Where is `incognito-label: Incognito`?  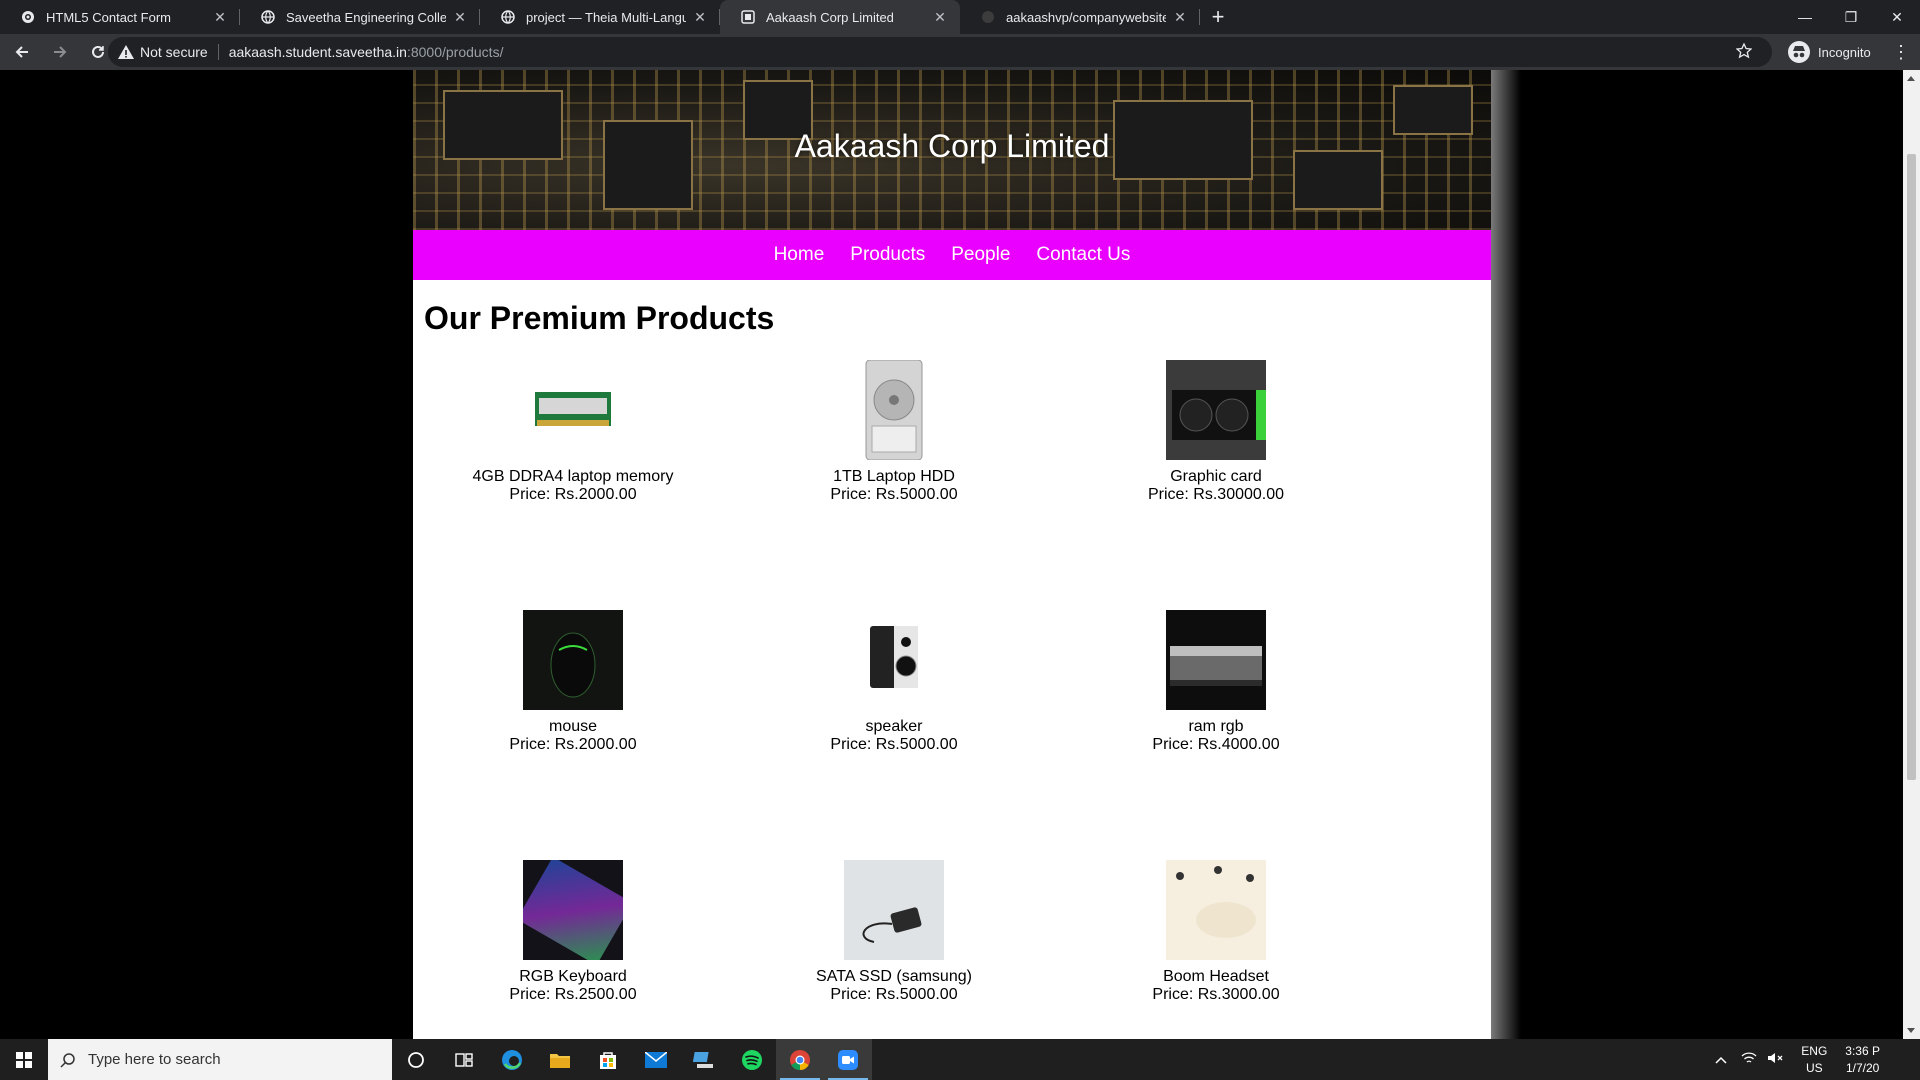 incognito-label: Incognito is located at coordinates (1844, 52).